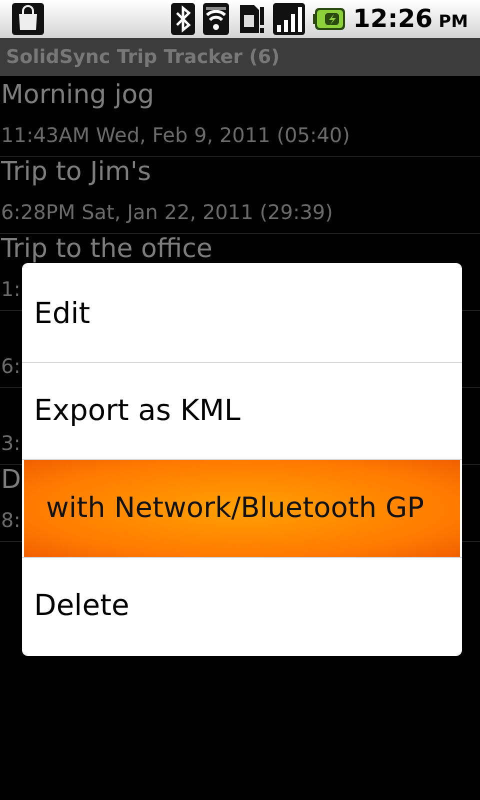 Image resolution: width=480 pixels, height=800 pixels. Describe the element at coordinates (242, 606) in the screenshot. I see `menu-item: Delete` at that location.